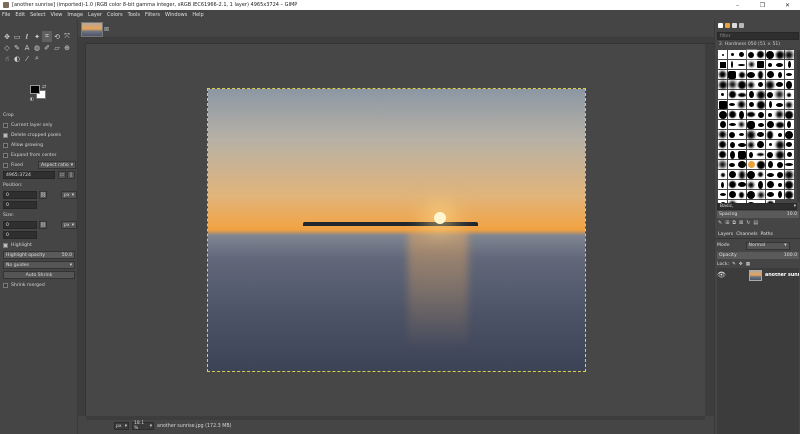 The image size is (800, 434). I want to click on menu-edit: Edit, so click(20, 15).